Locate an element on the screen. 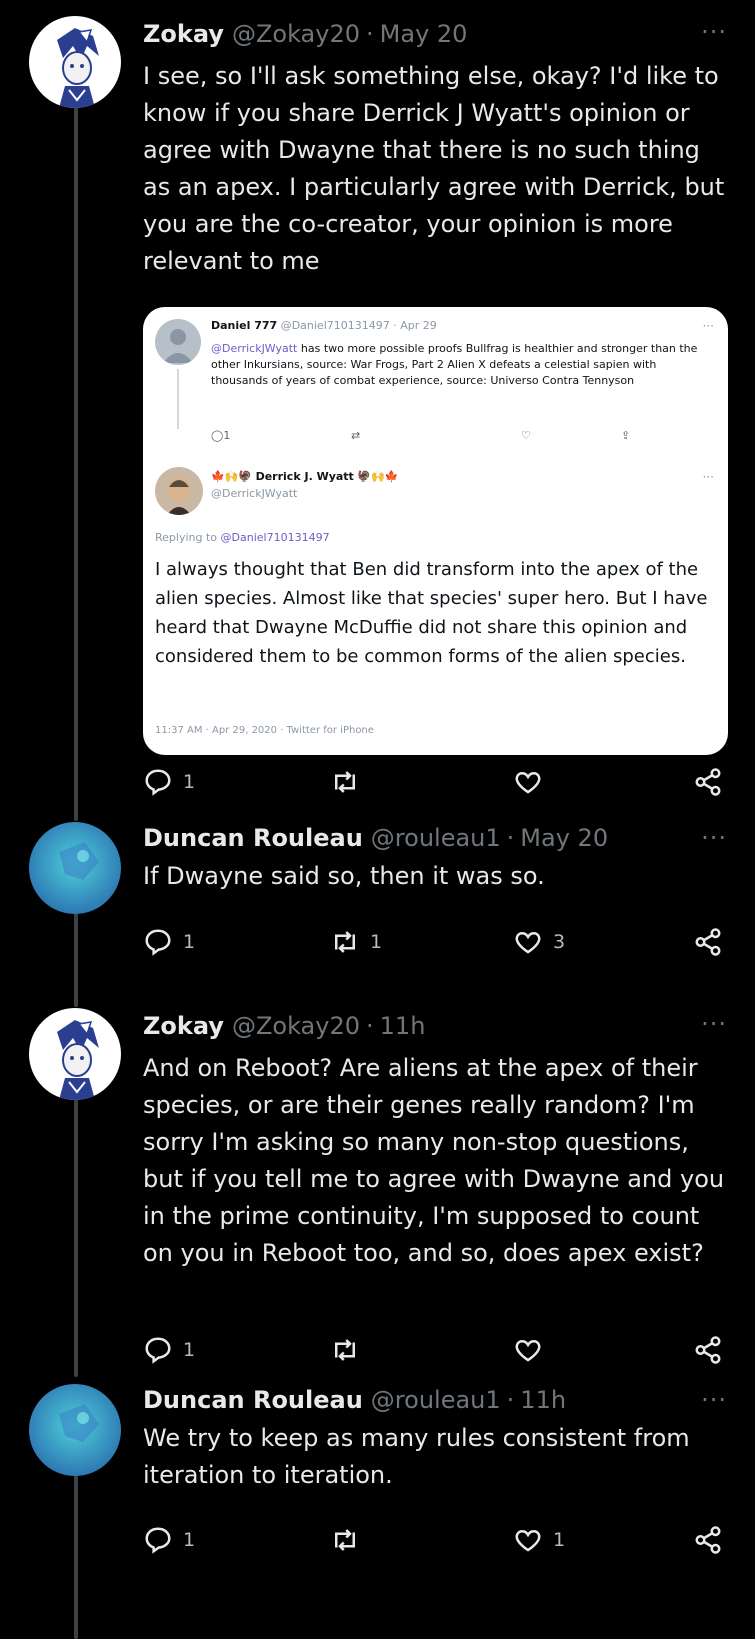 The height and width of the screenshot is (1639, 755). quote-author-handle: @Daniel710131497 is located at coordinates (335, 325).